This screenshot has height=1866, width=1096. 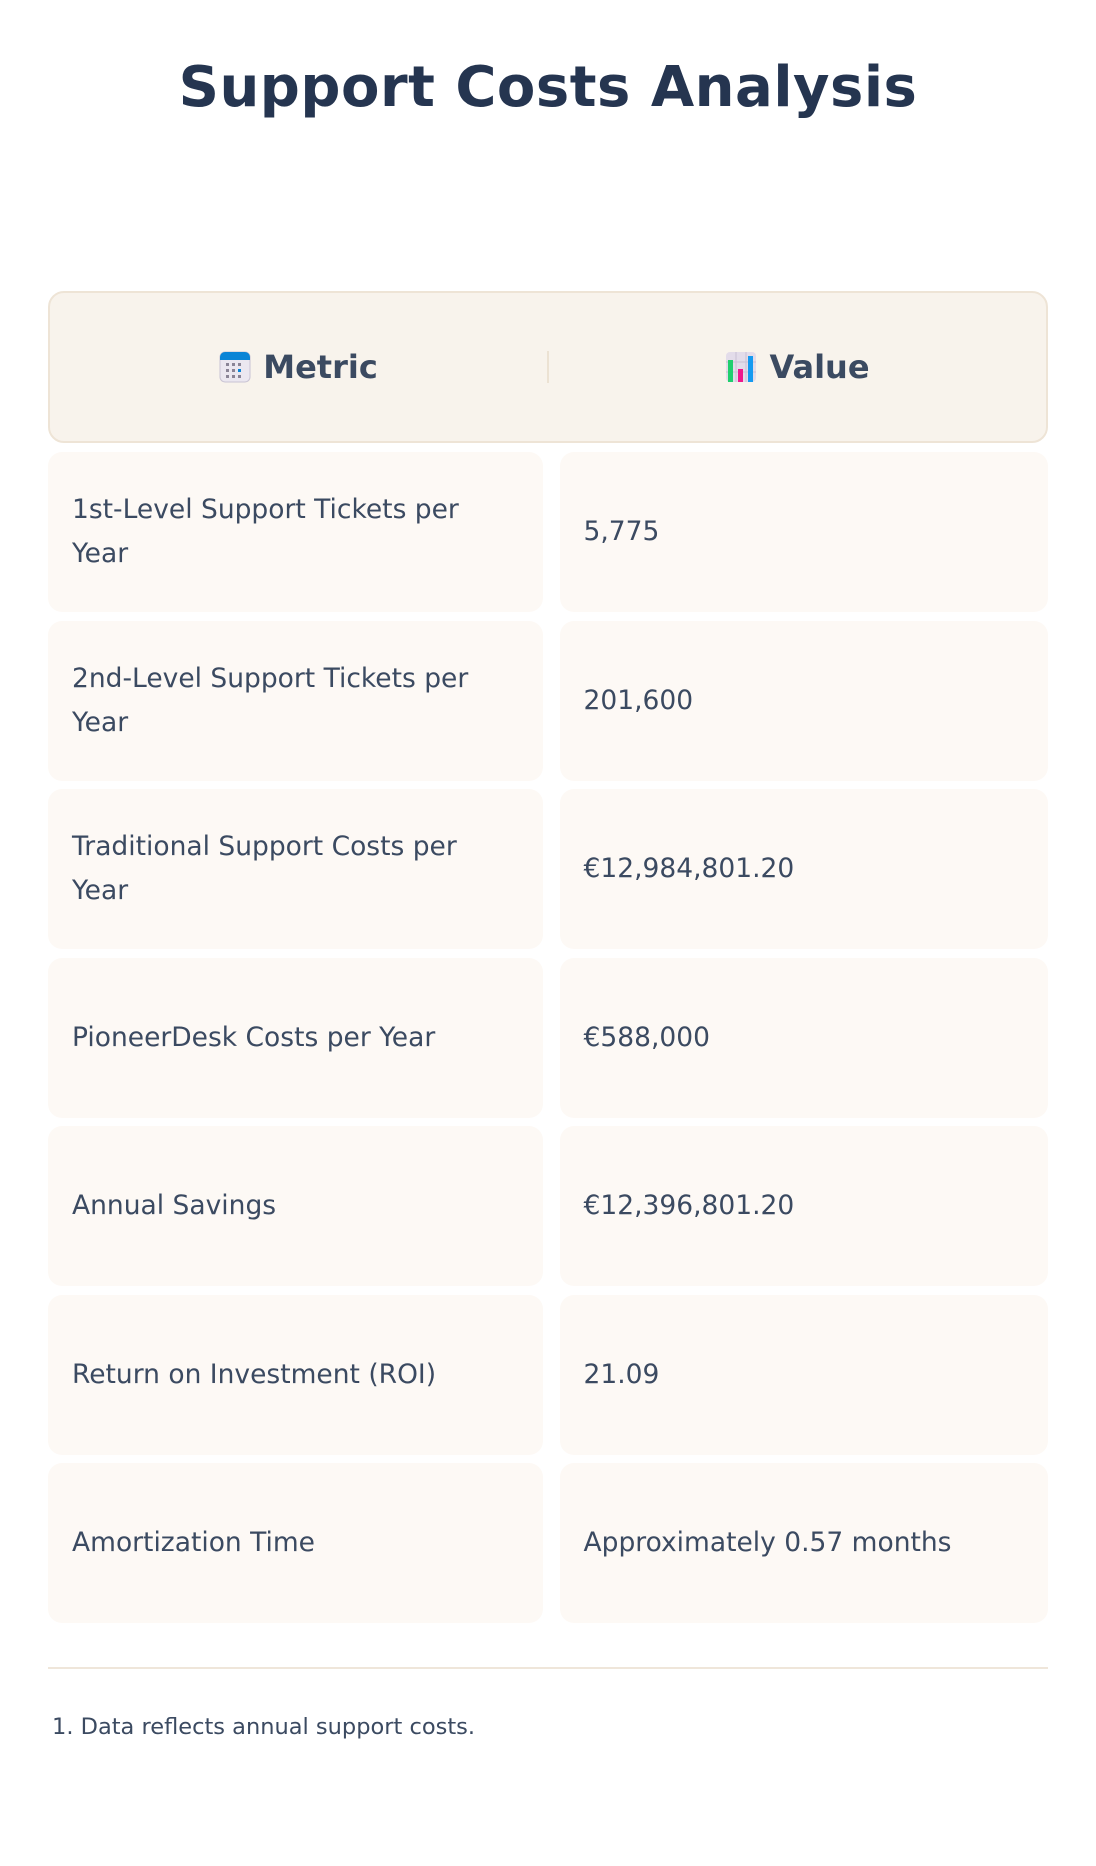 What do you see at coordinates (295, 1543) in the screenshot?
I see `metric-cell: Amortization Time` at bounding box center [295, 1543].